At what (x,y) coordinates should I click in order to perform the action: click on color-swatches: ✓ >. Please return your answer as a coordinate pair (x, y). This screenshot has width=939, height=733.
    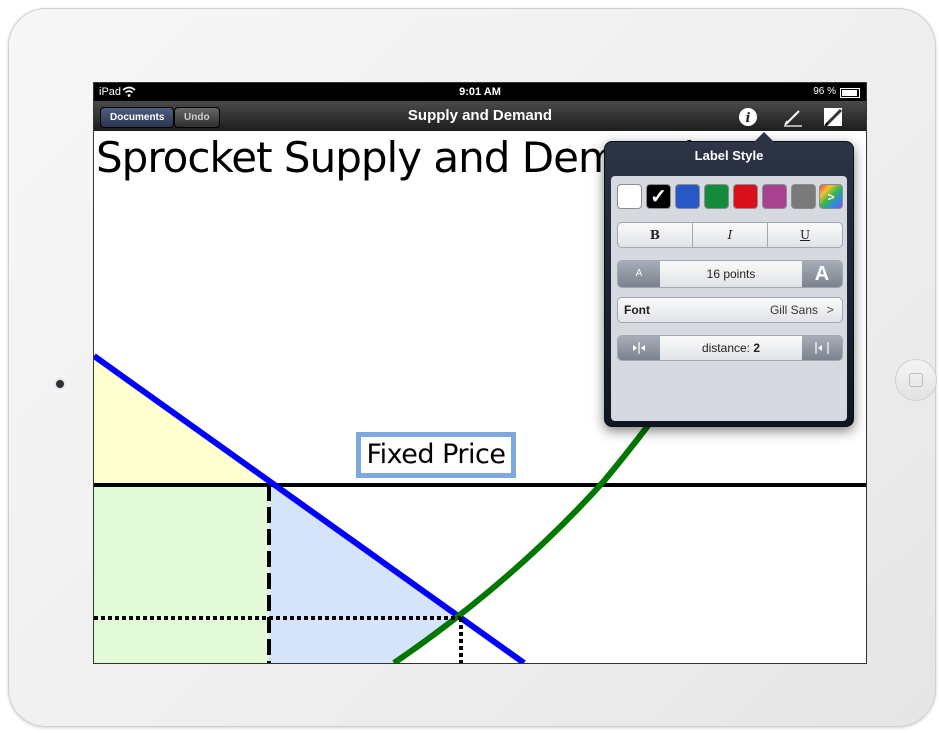
    Looking at the image, I should click on (730, 197).